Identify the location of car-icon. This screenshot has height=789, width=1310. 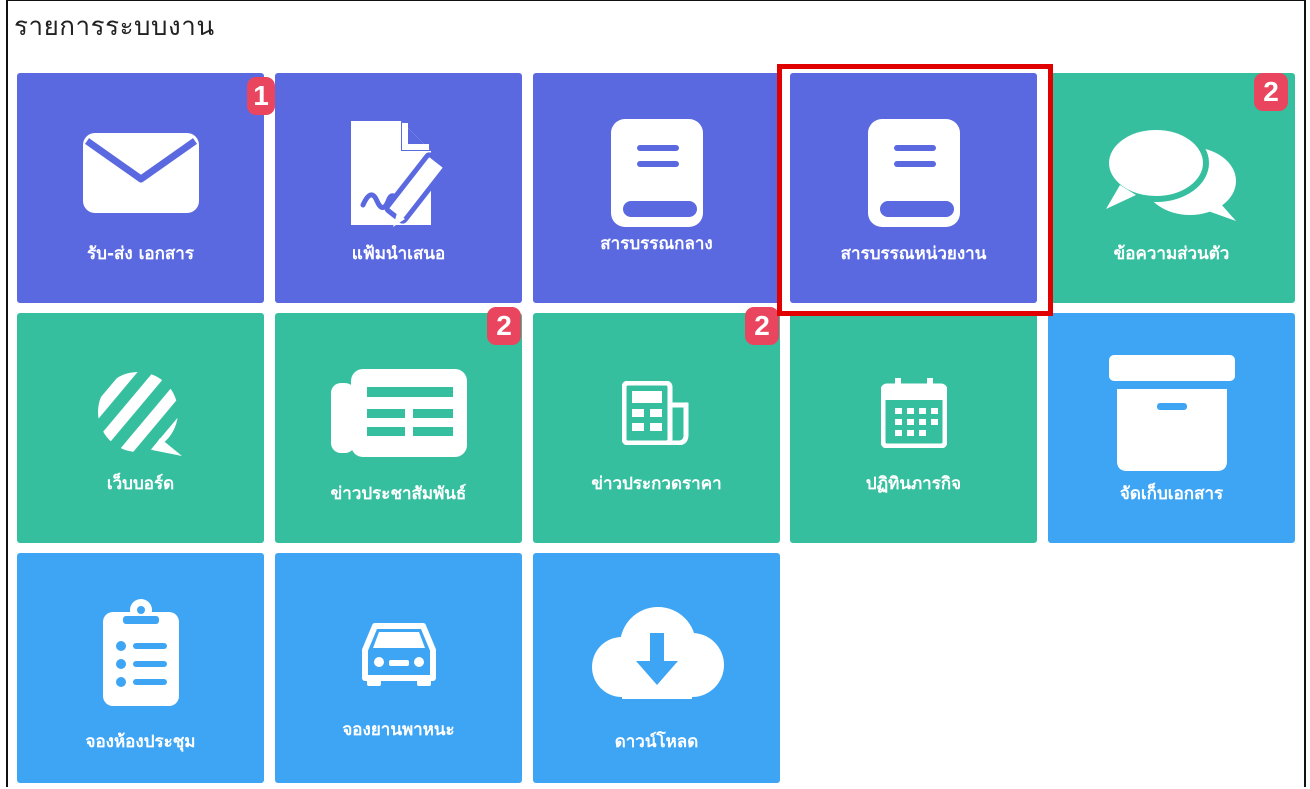
(398, 653).